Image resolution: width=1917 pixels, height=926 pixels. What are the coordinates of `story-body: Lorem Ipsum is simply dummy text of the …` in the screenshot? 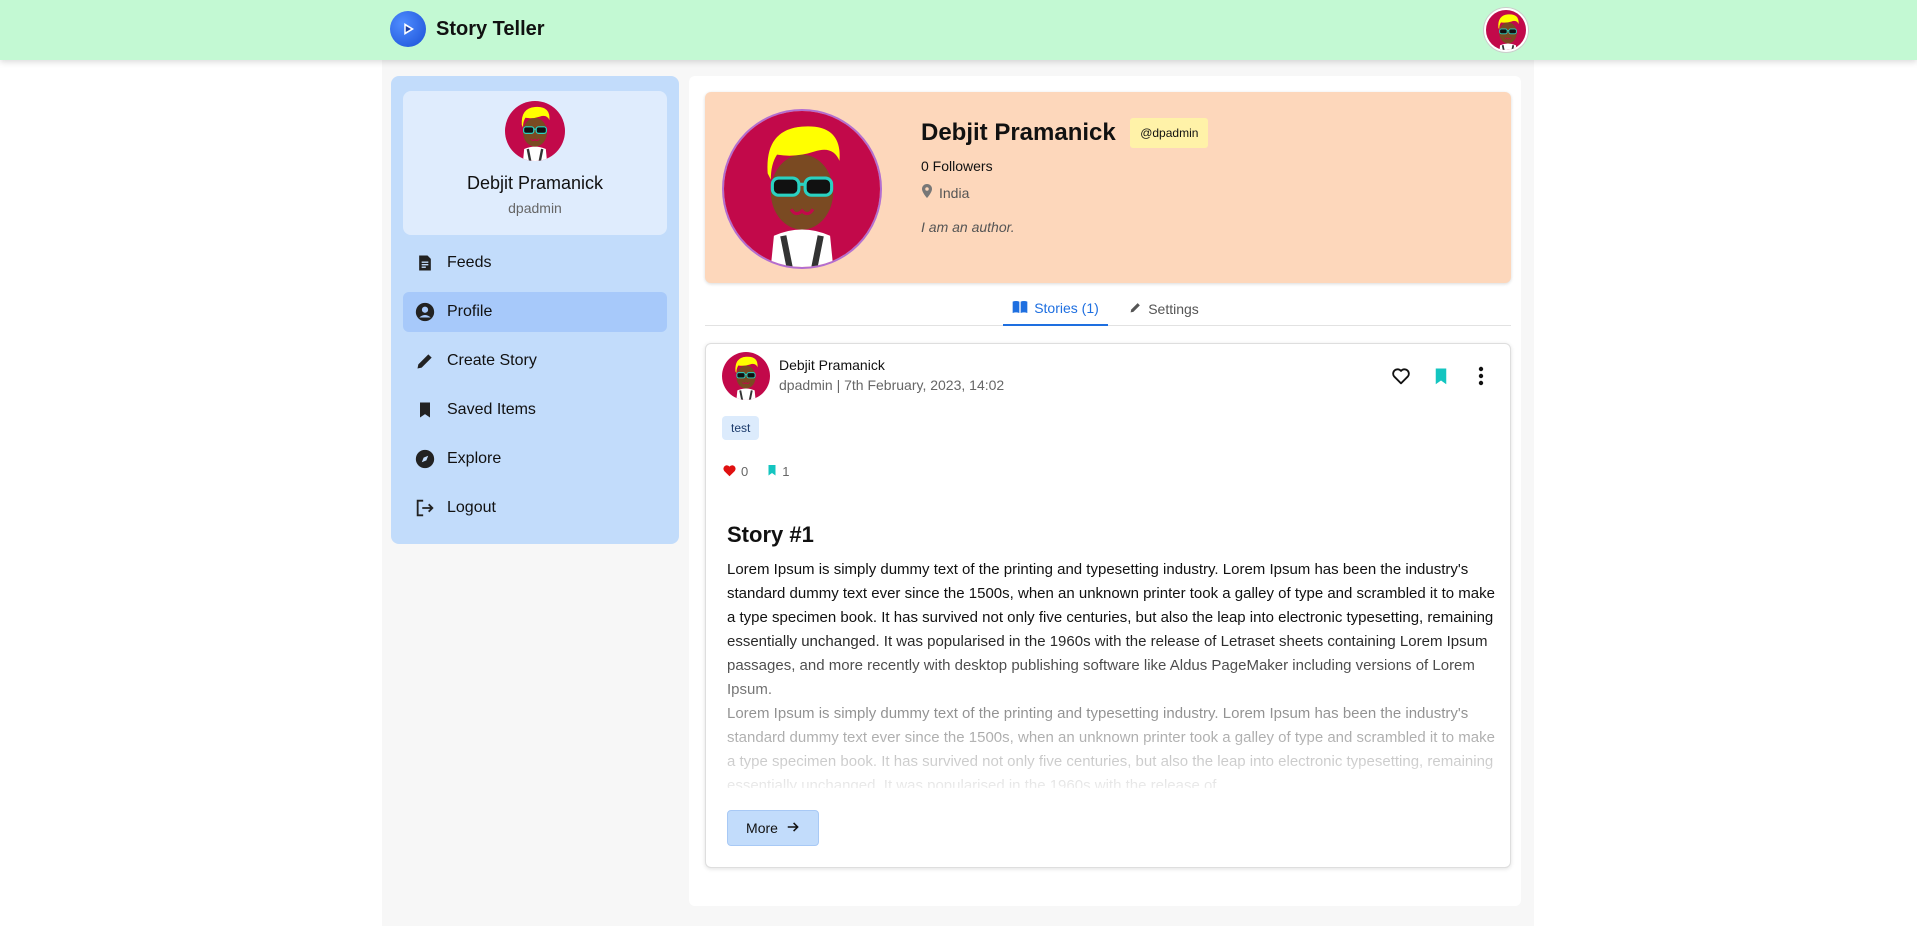 It's located at (1112, 673).